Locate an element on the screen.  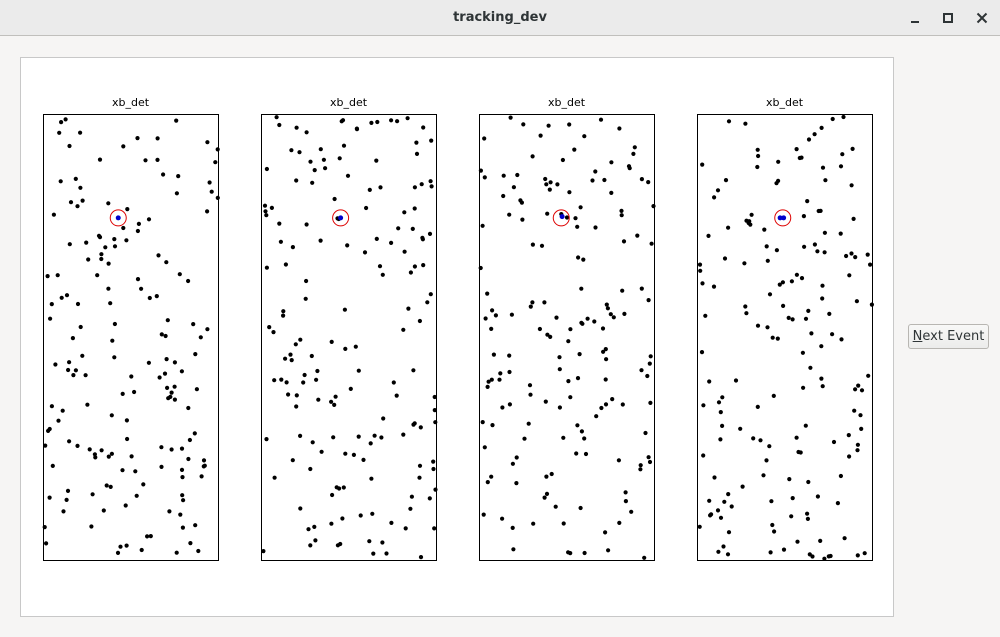
close-button is located at coordinates (982, 18).